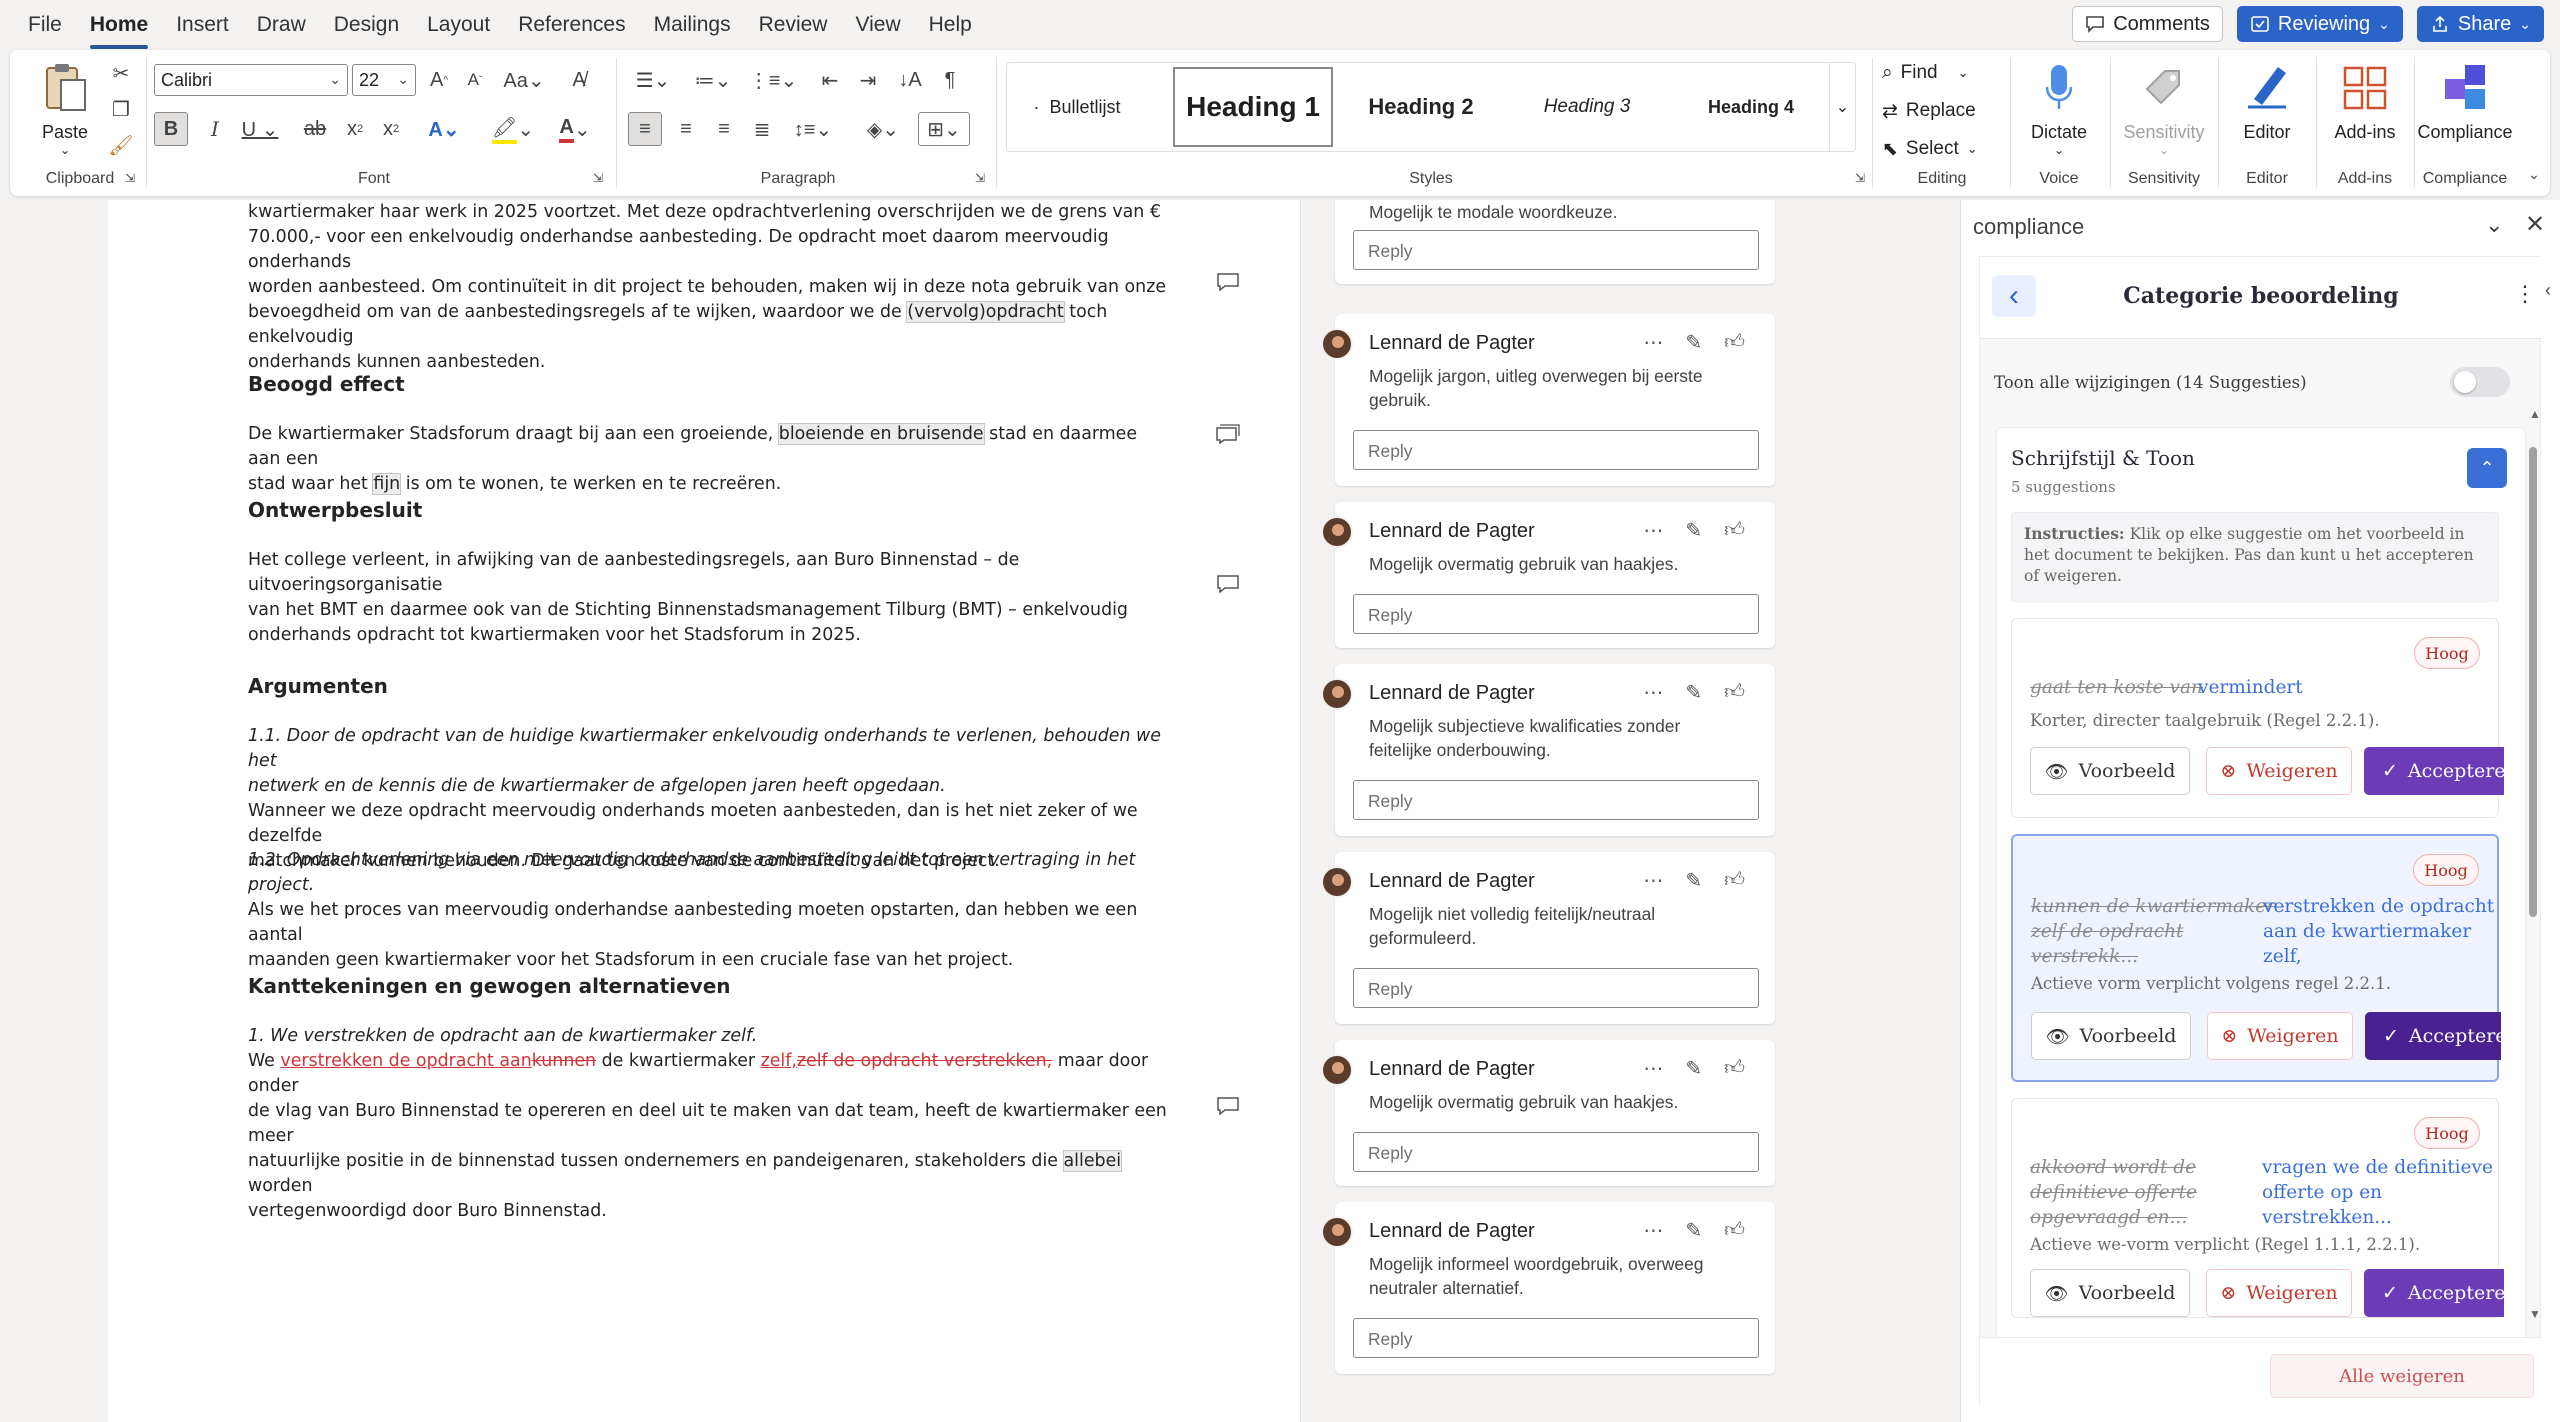 Image resolution: width=2560 pixels, height=1422 pixels. Describe the element at coordinates (2111, 1036) in the screenshot. I see `preview-button: 👁︎ Voorbeeld` at that location.